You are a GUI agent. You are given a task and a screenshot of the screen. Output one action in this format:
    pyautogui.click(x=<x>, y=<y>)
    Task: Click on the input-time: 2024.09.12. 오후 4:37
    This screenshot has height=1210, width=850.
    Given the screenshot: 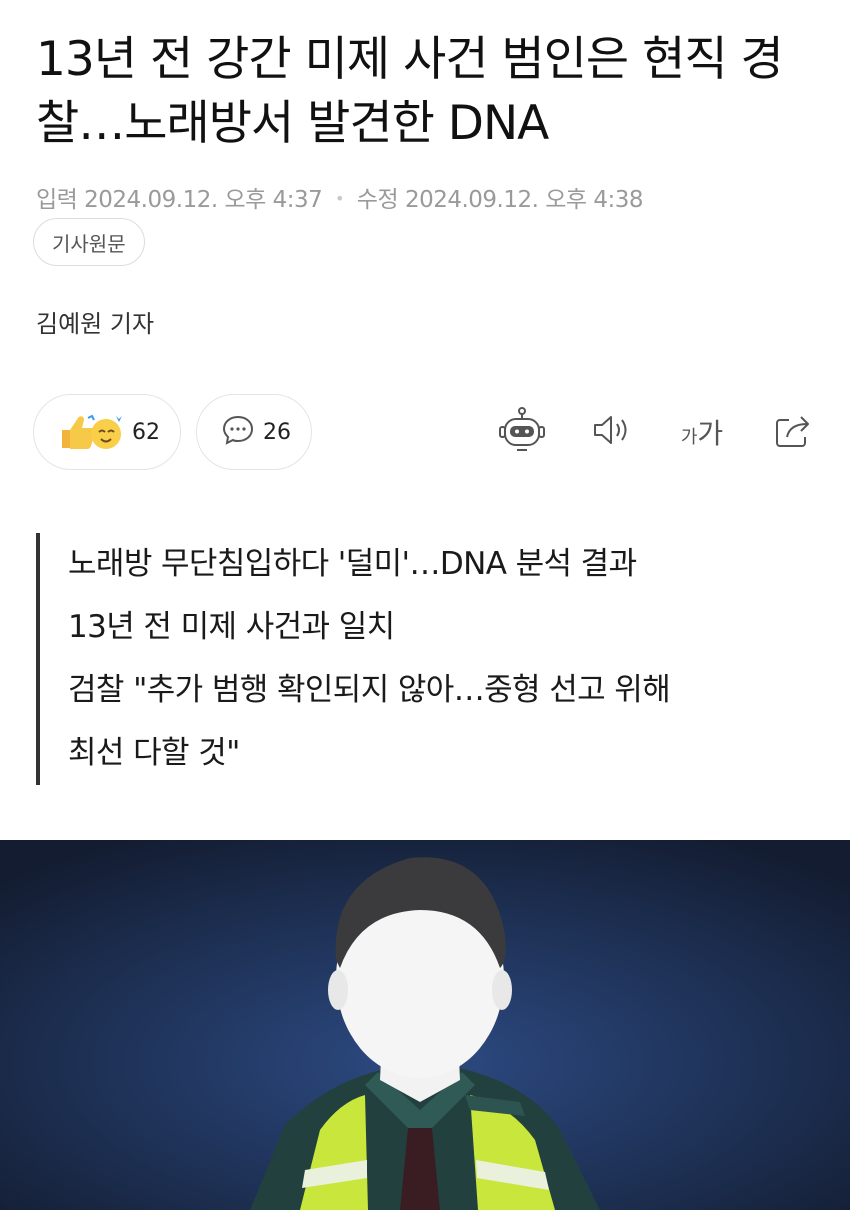 What is the action you would take?
    pyautogui.click(x=203, y=200)
    